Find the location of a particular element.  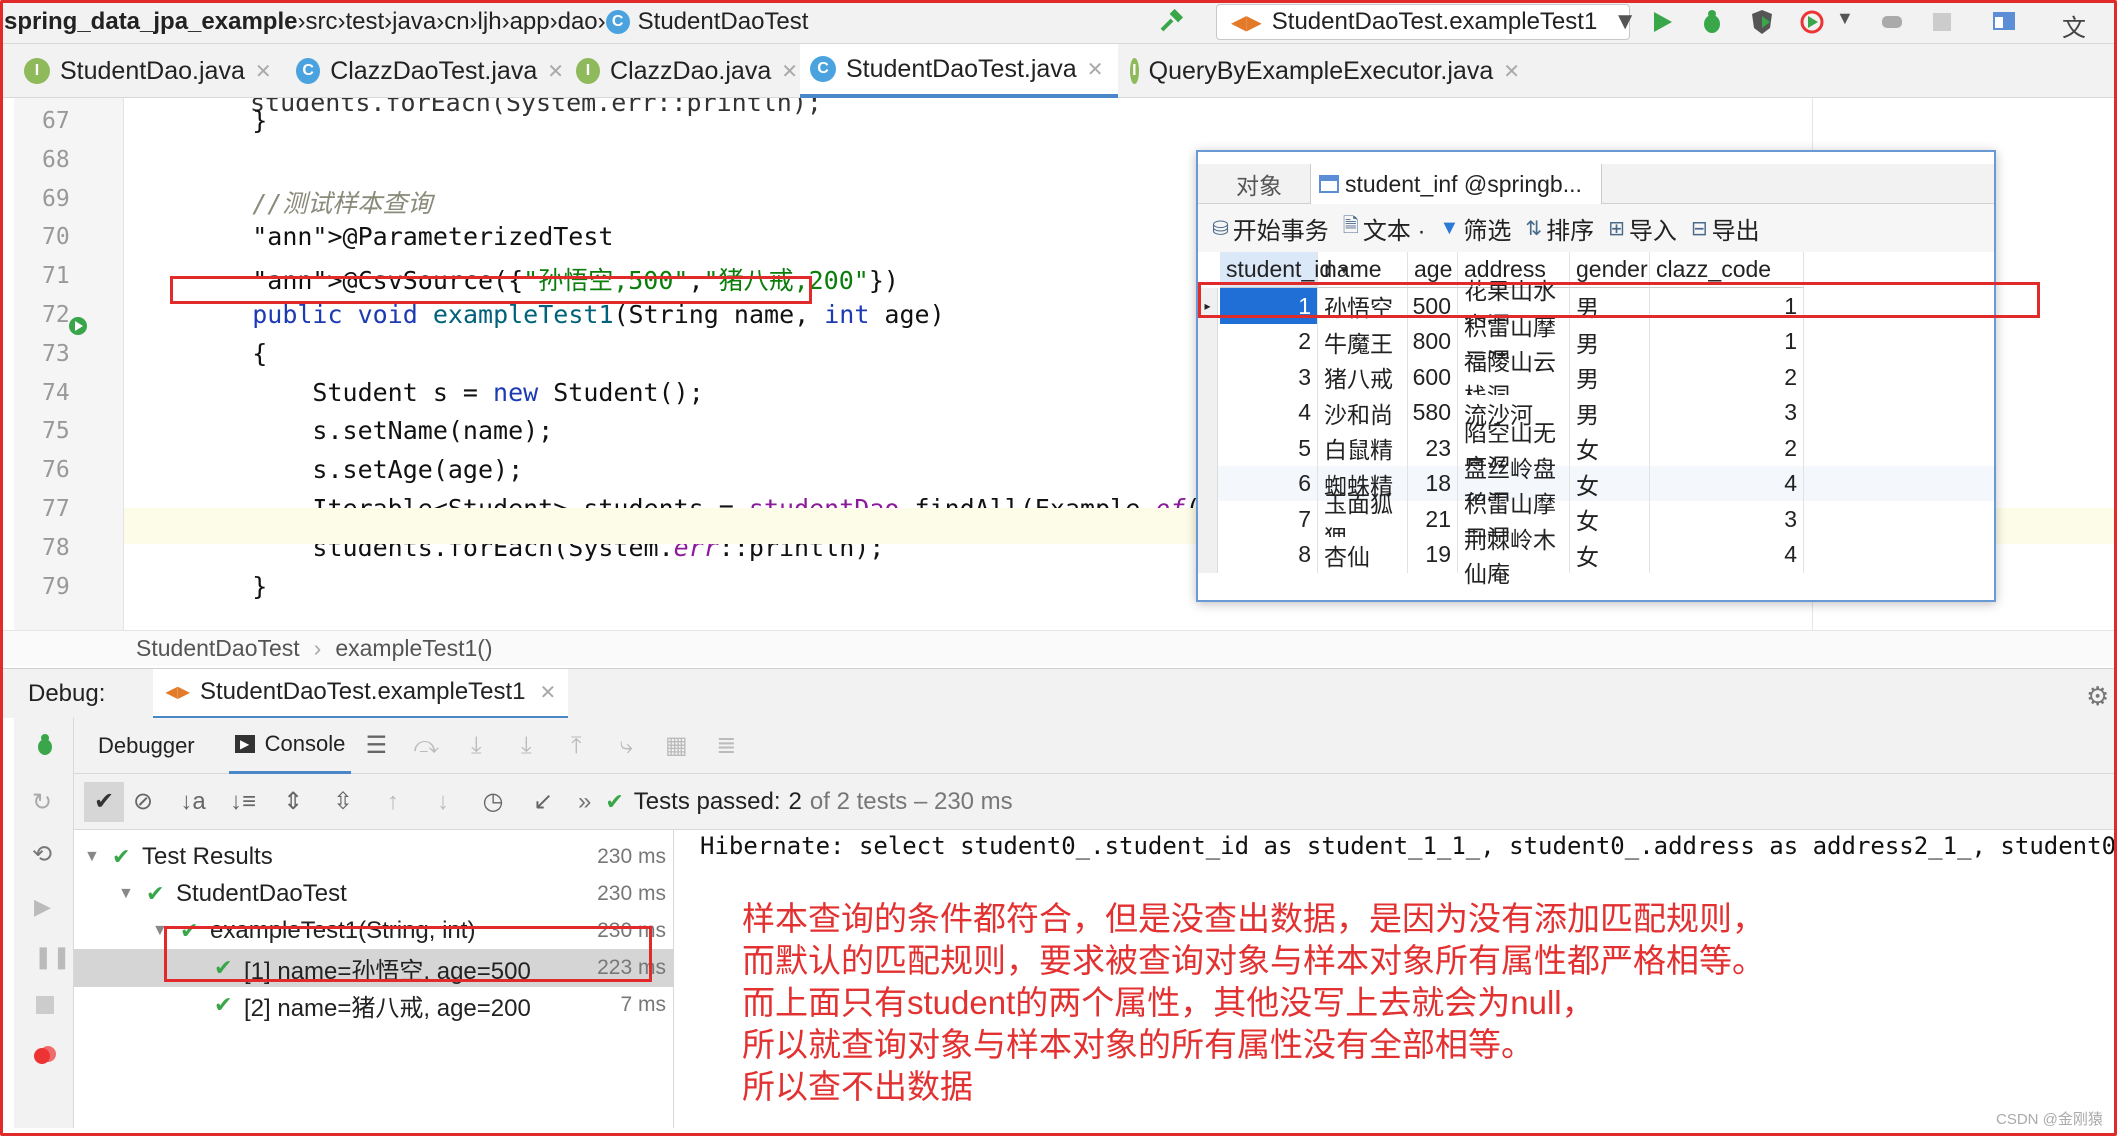

translate-icon: 文 is located at coordinates (2076, 25).